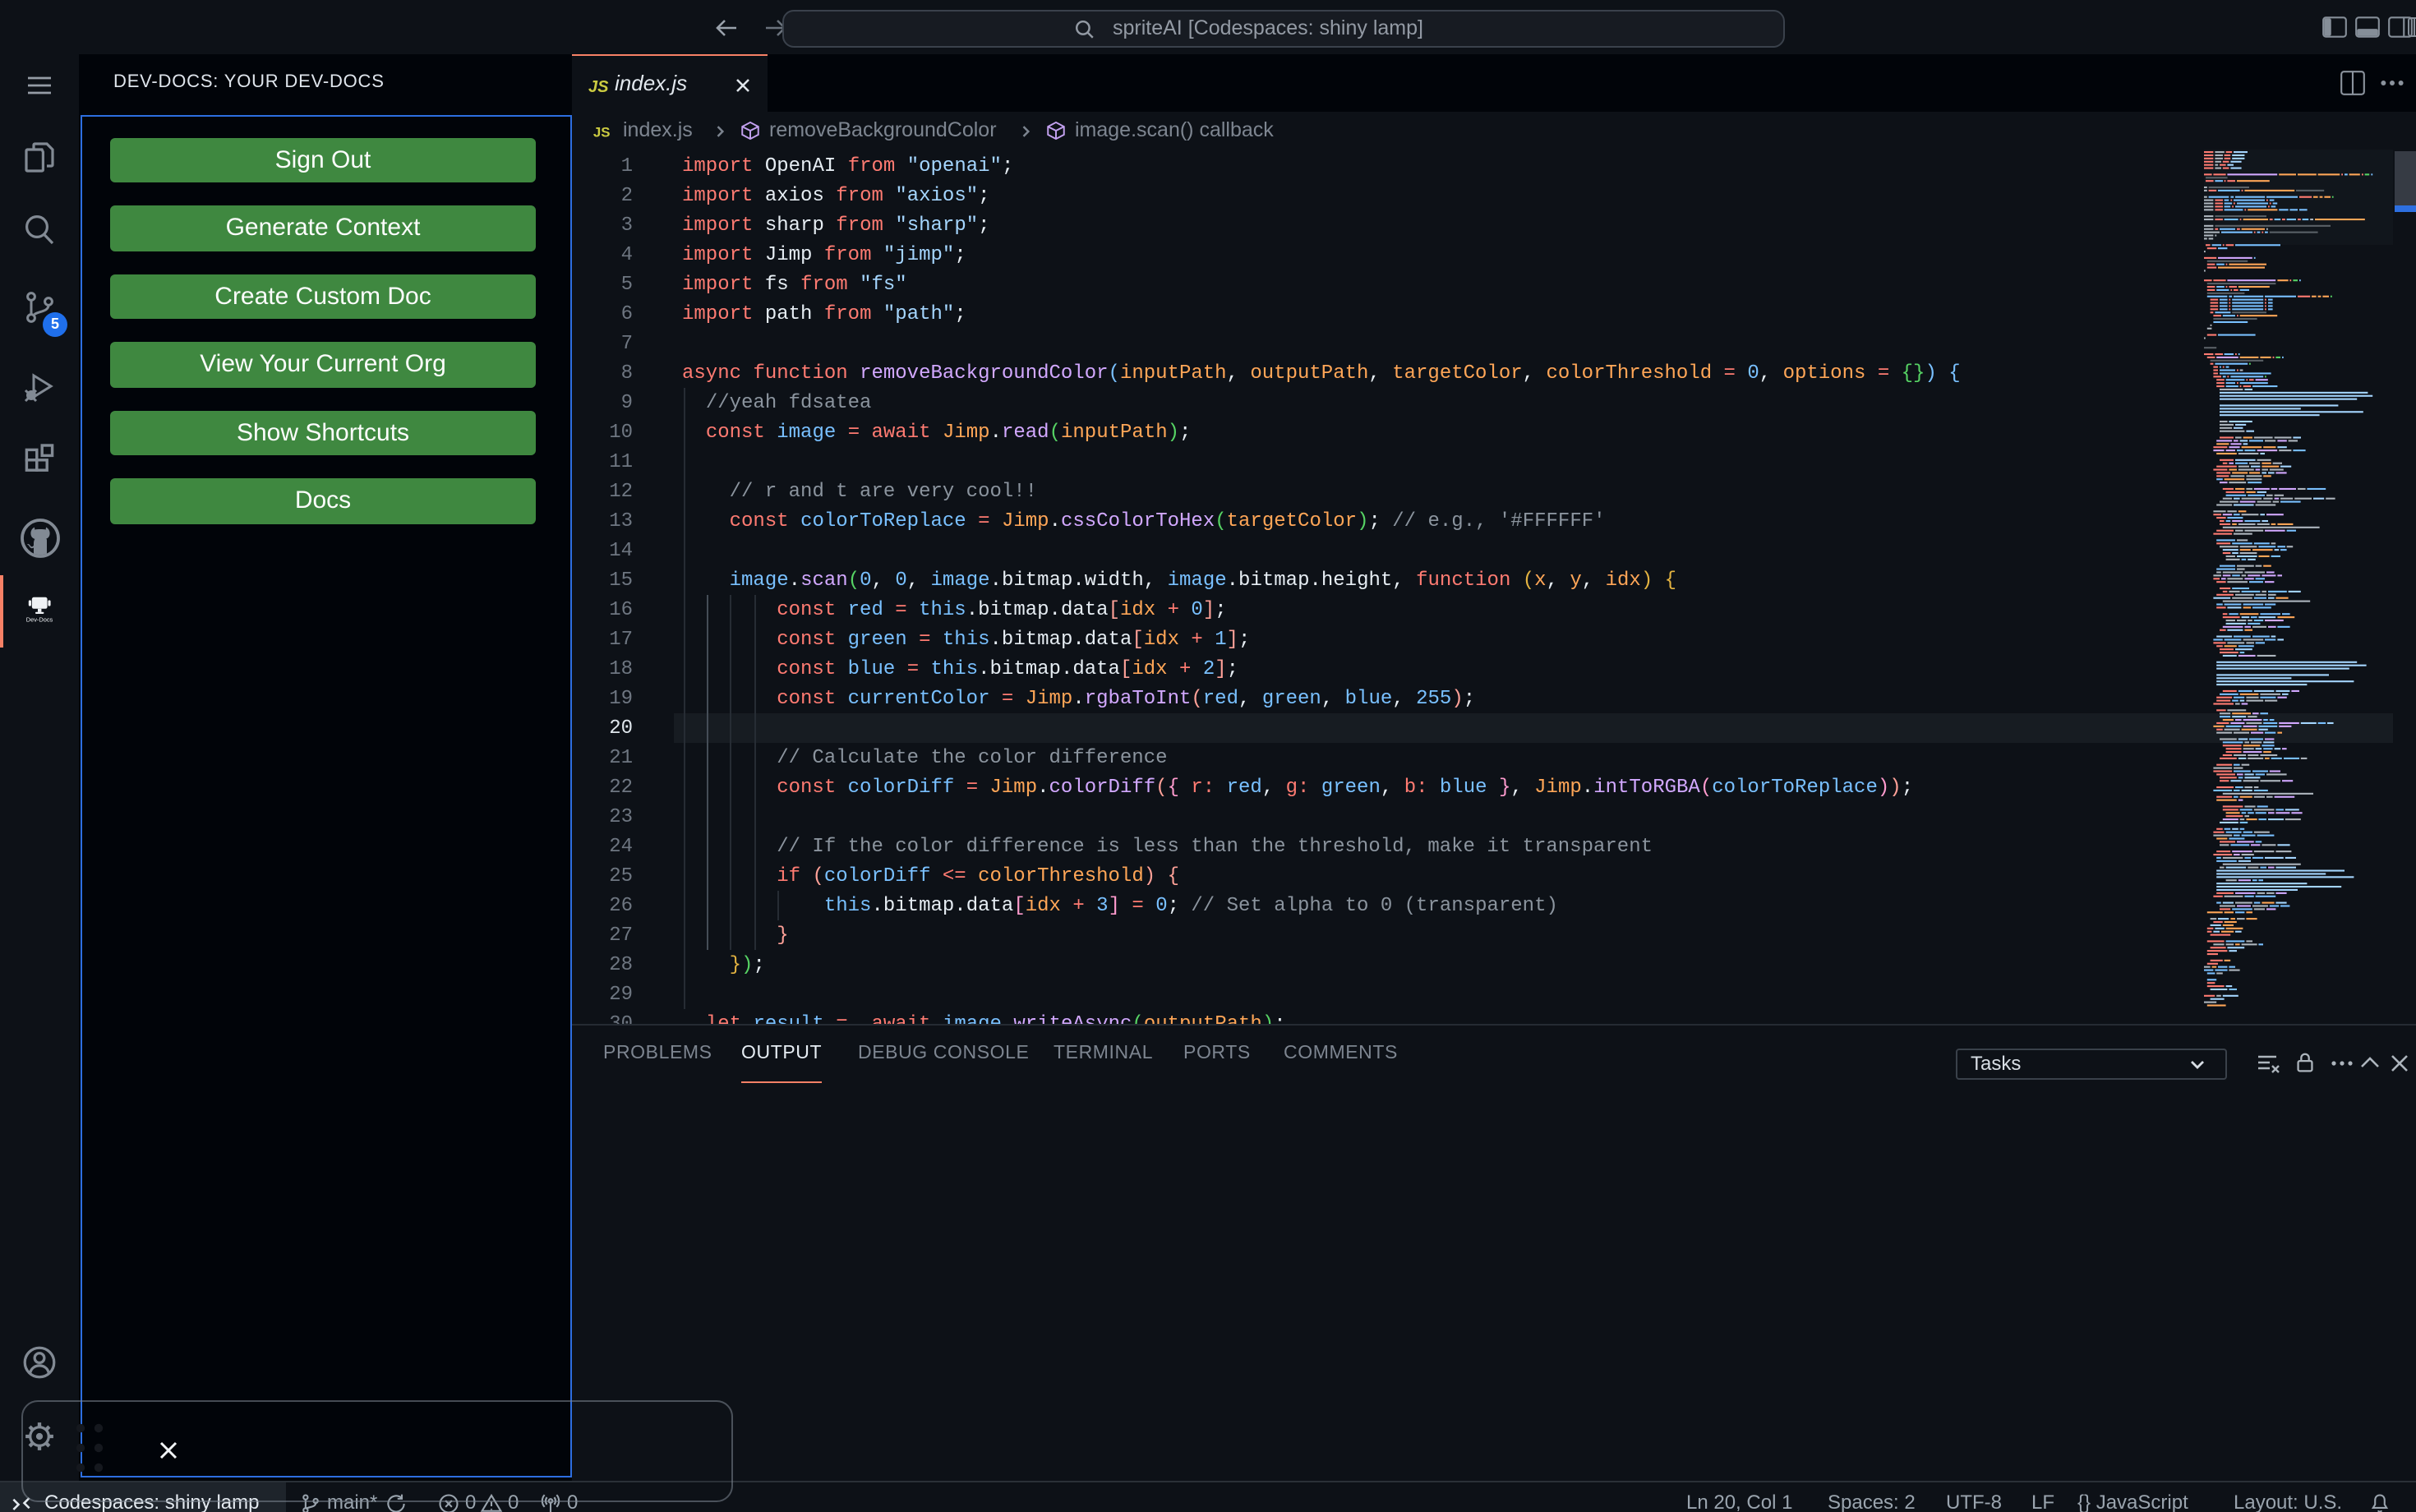  I want to click on svg-text: Dev-Docs, so click(40, 619).